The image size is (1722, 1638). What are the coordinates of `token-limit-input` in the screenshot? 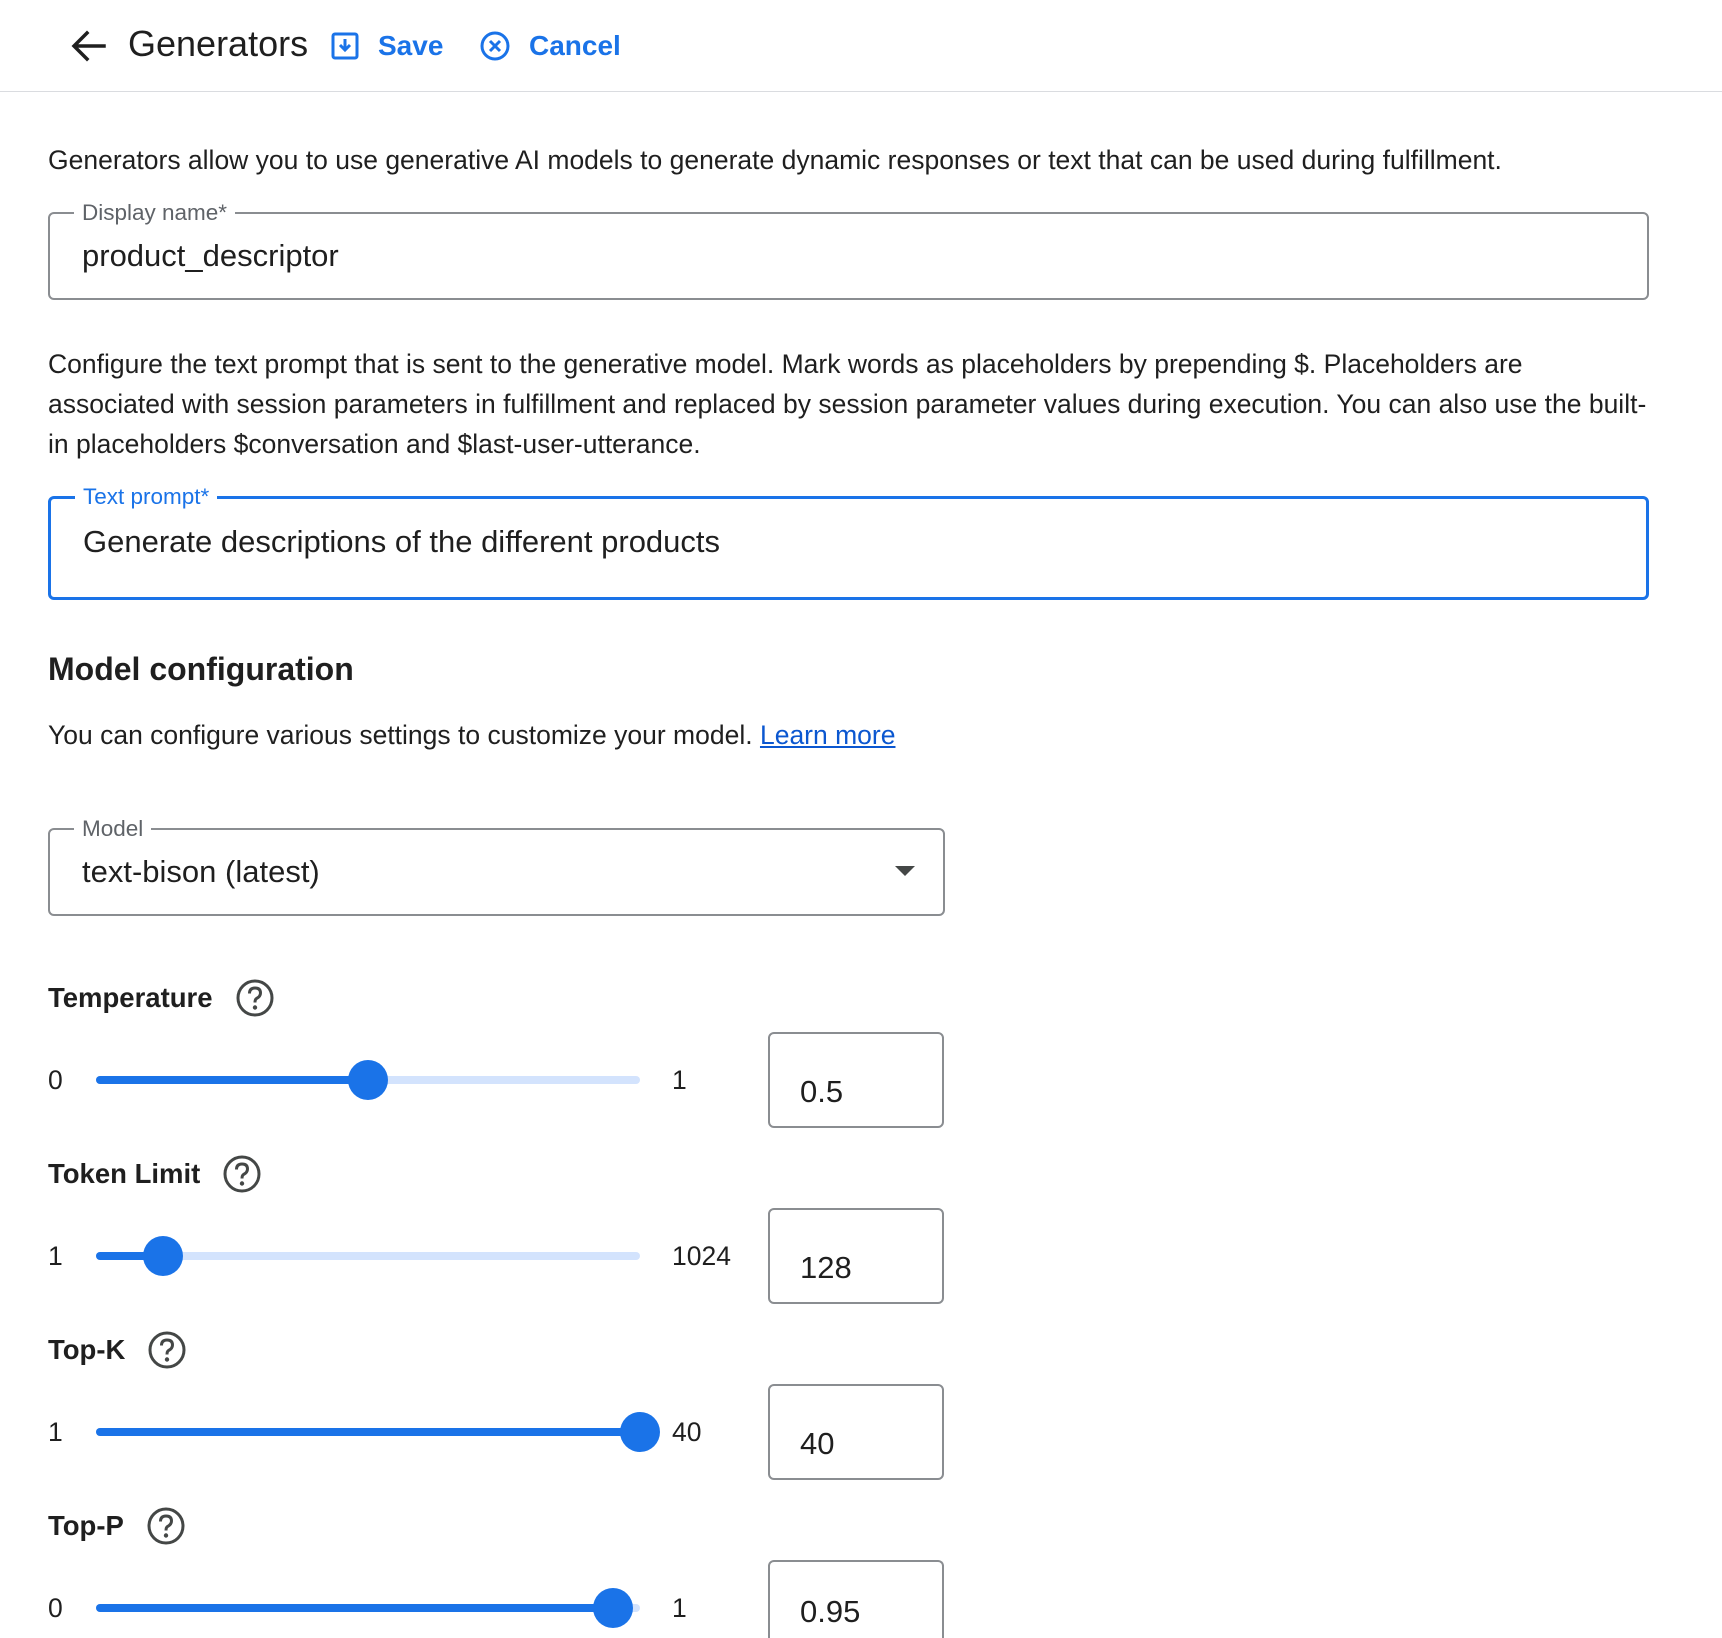 It's located at (856, 1256).